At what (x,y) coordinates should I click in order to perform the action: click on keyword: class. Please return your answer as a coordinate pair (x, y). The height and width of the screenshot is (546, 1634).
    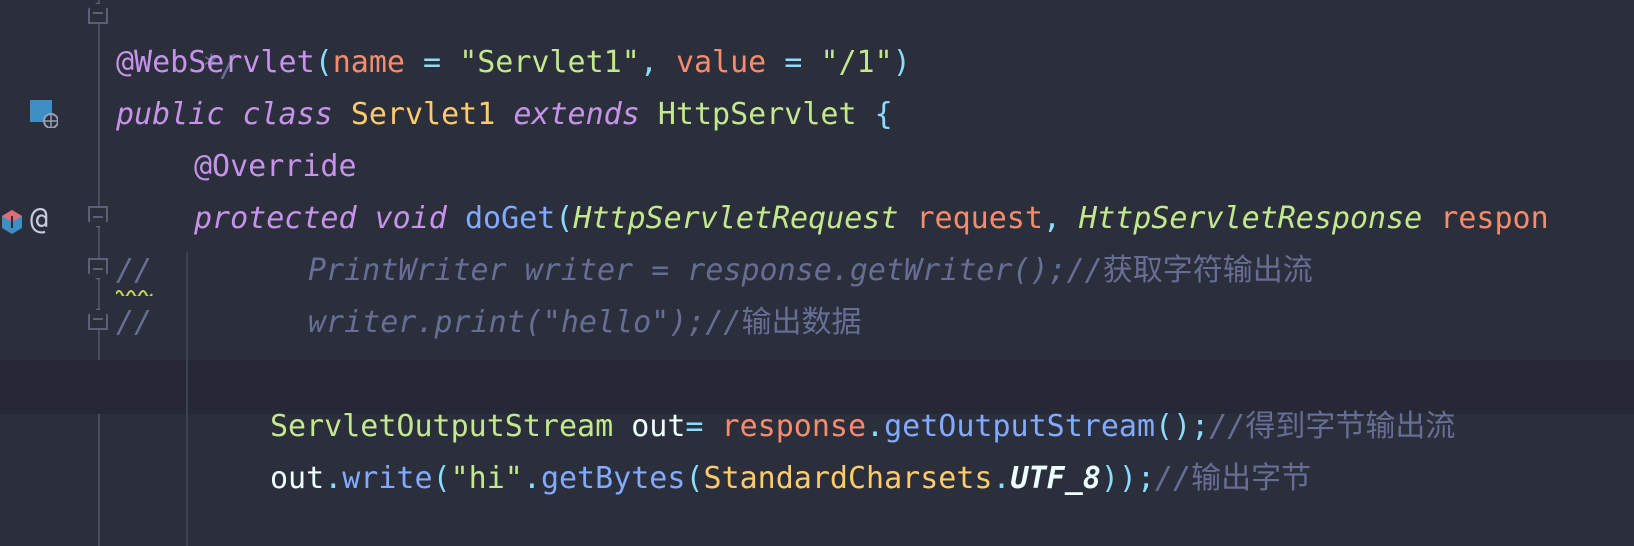
    Looking at the image, I should click on (287, 114).